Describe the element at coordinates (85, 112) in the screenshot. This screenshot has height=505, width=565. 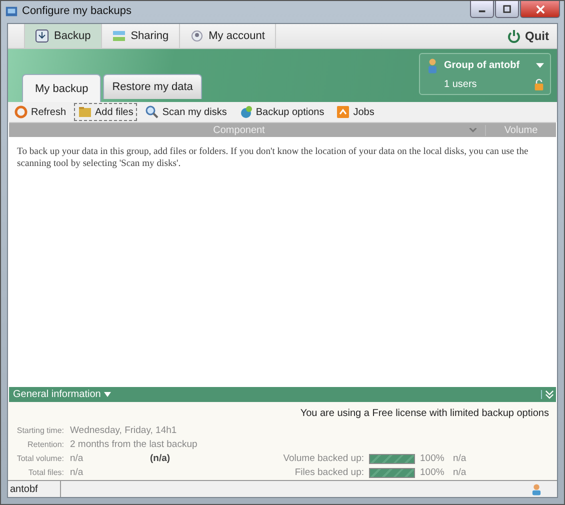
I see `folder-icon` at that location.